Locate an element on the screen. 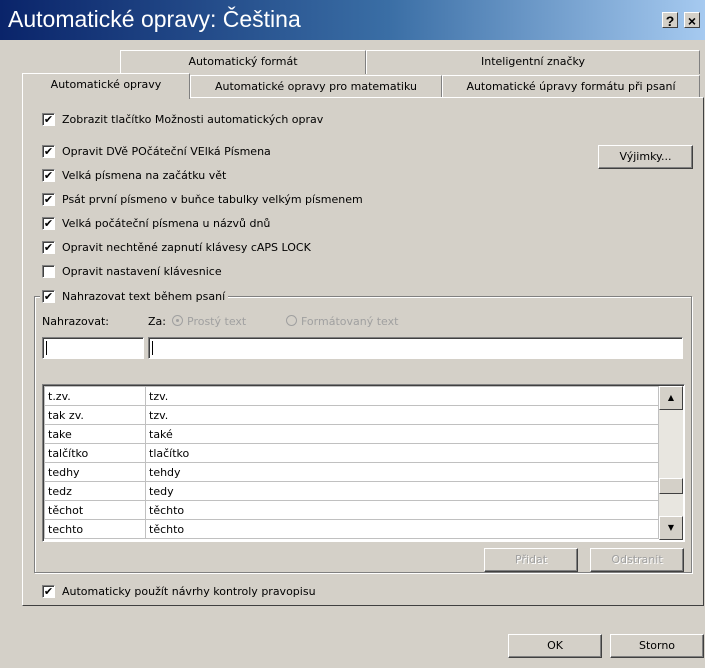  radio-plain-text: Prostý text is located at coordinates (209, 321).